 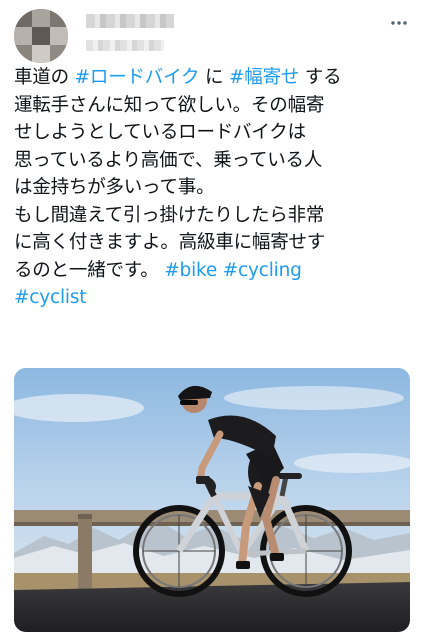 I want to click on hashtag-link: #cyclist, so click(x=50, y=297).